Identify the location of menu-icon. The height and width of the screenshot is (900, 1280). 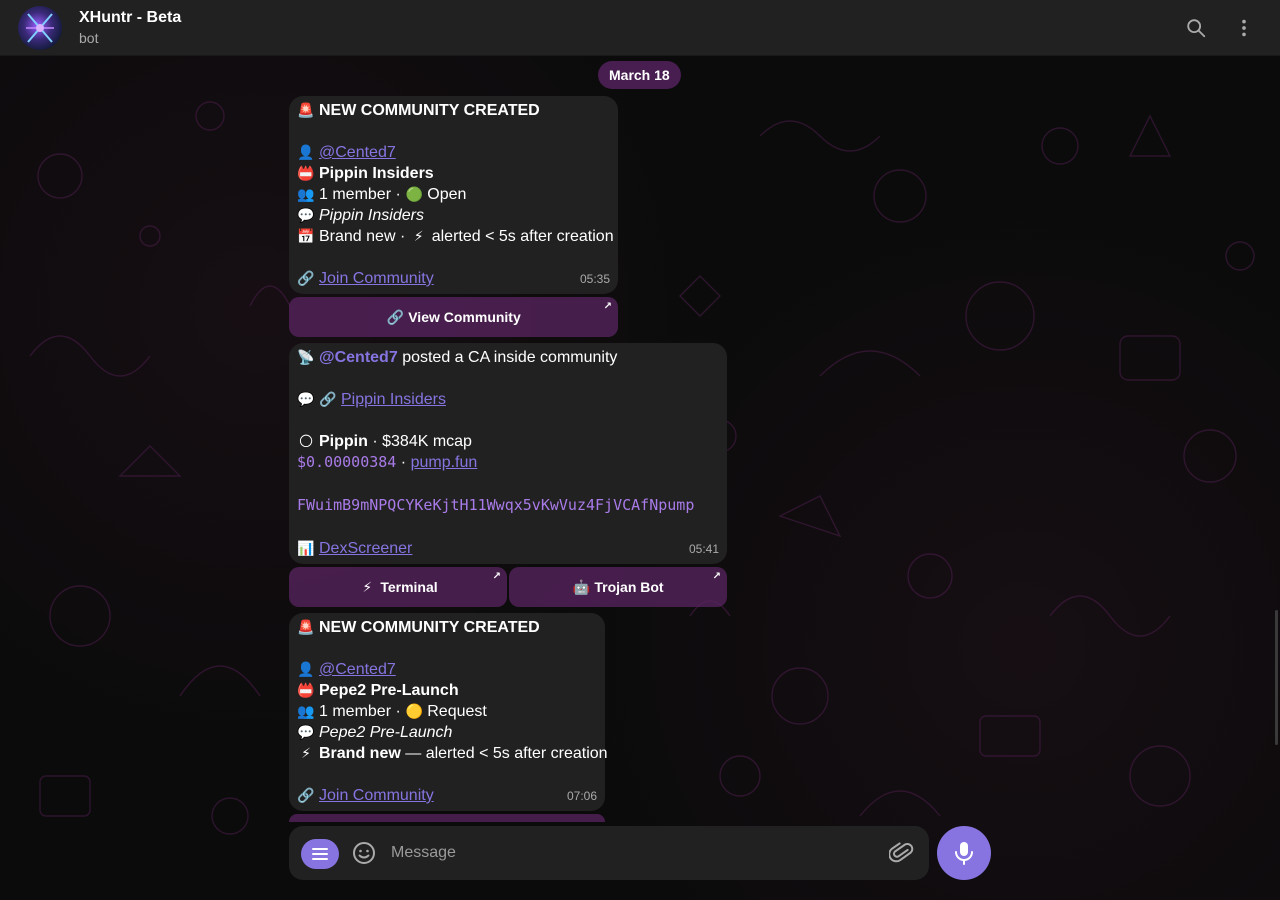
(320, 854).